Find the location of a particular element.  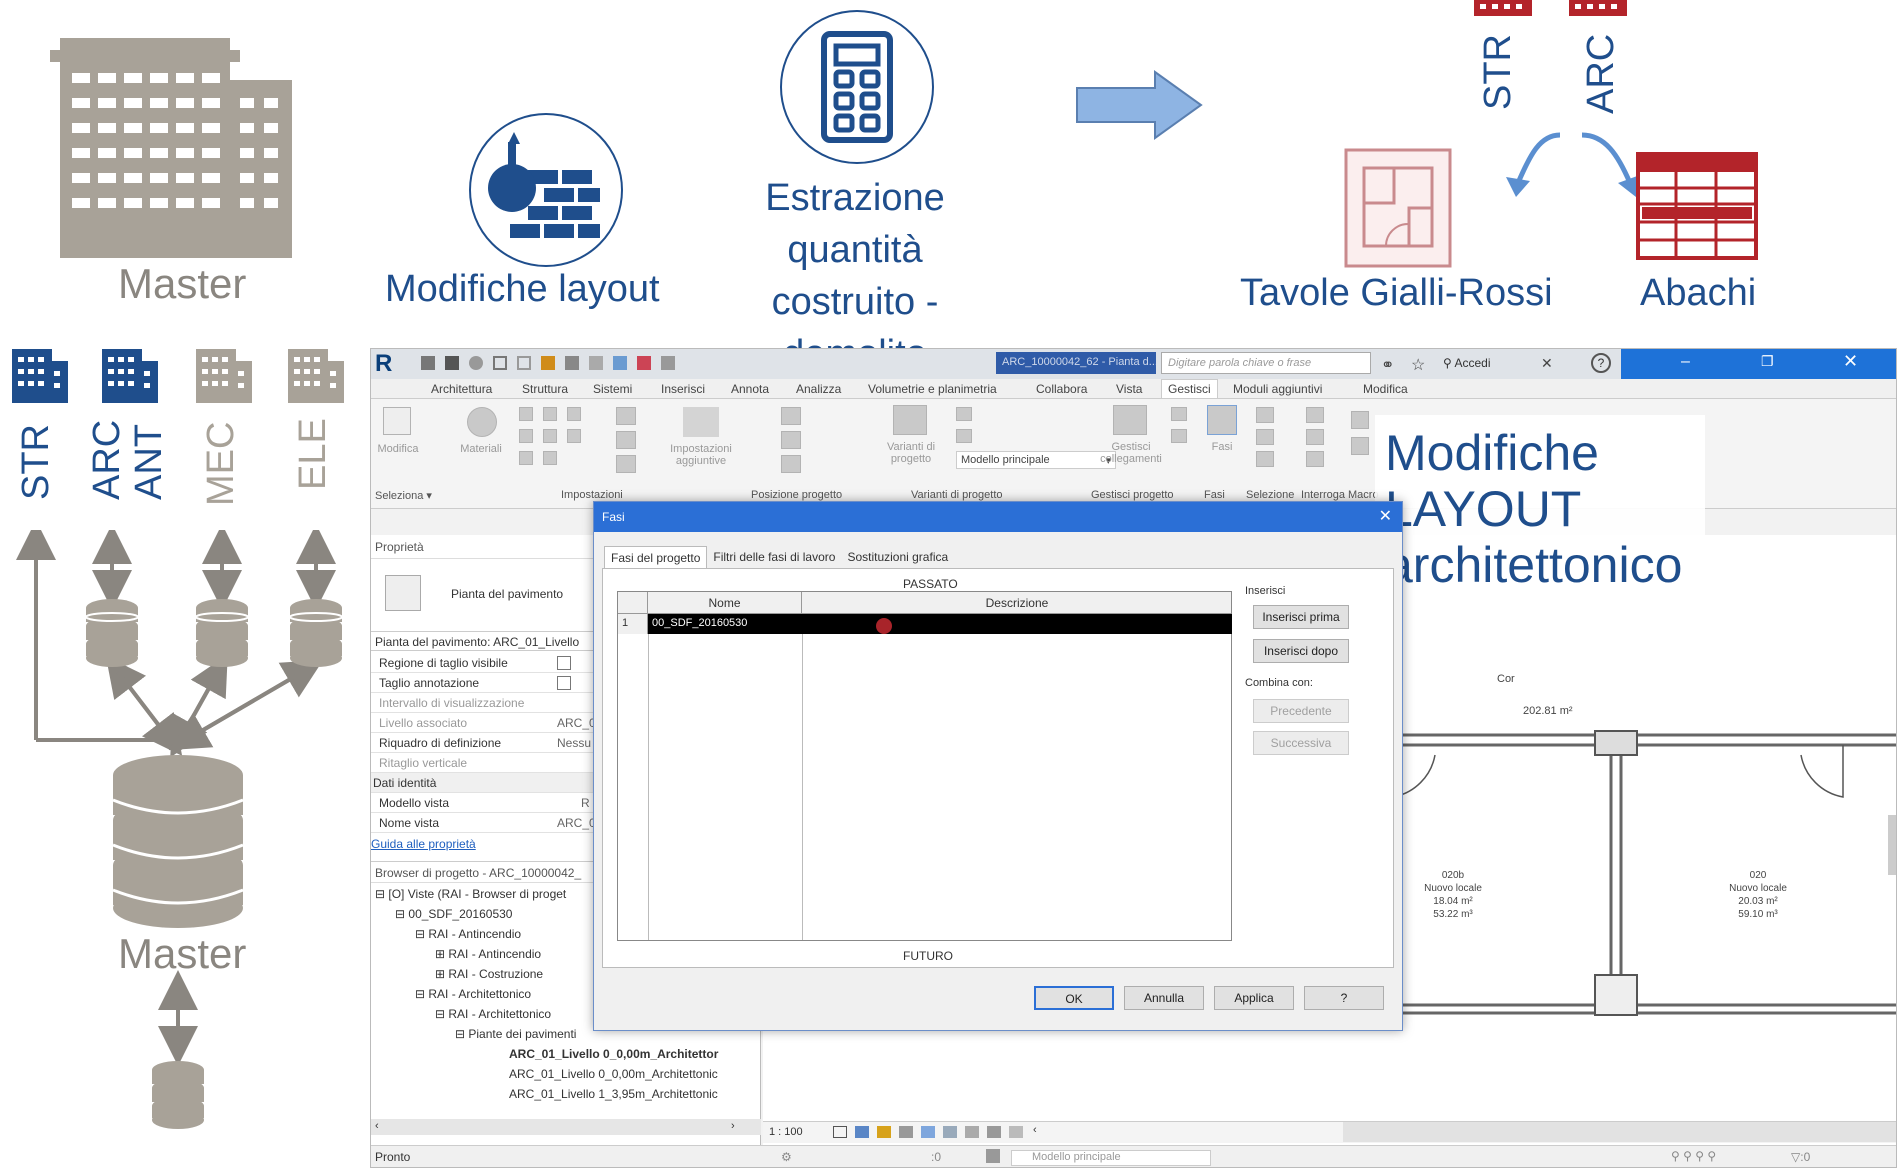

visual-style-icon is located at coordinates (862, 1132).